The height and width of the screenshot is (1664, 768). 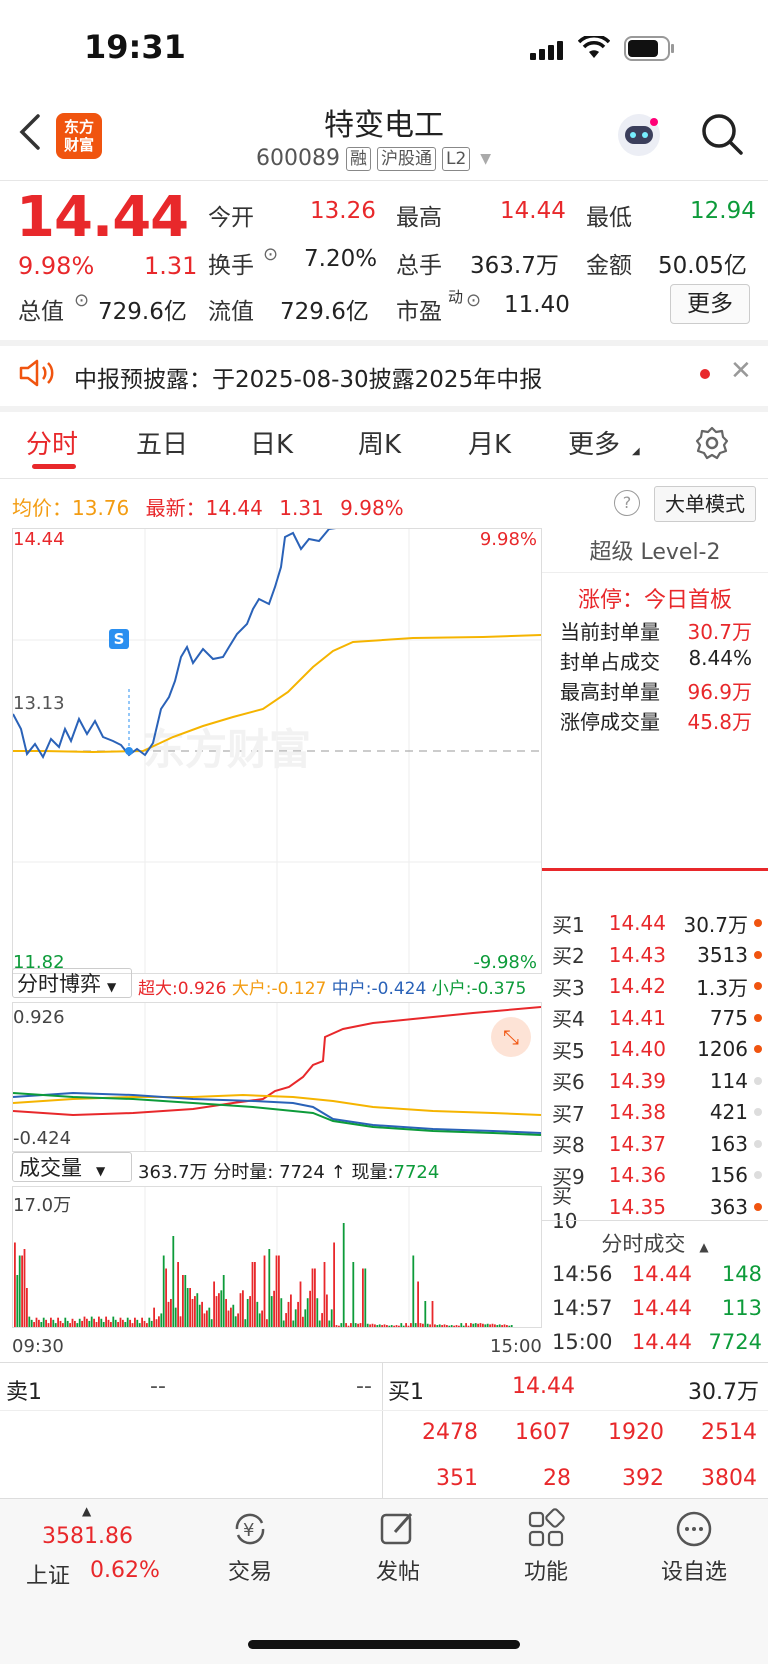 What do you see at coordinates (81, 300) in the screenshot?
I see `mktcap-info-icon: ⊙` at bounding box center [81, 300].